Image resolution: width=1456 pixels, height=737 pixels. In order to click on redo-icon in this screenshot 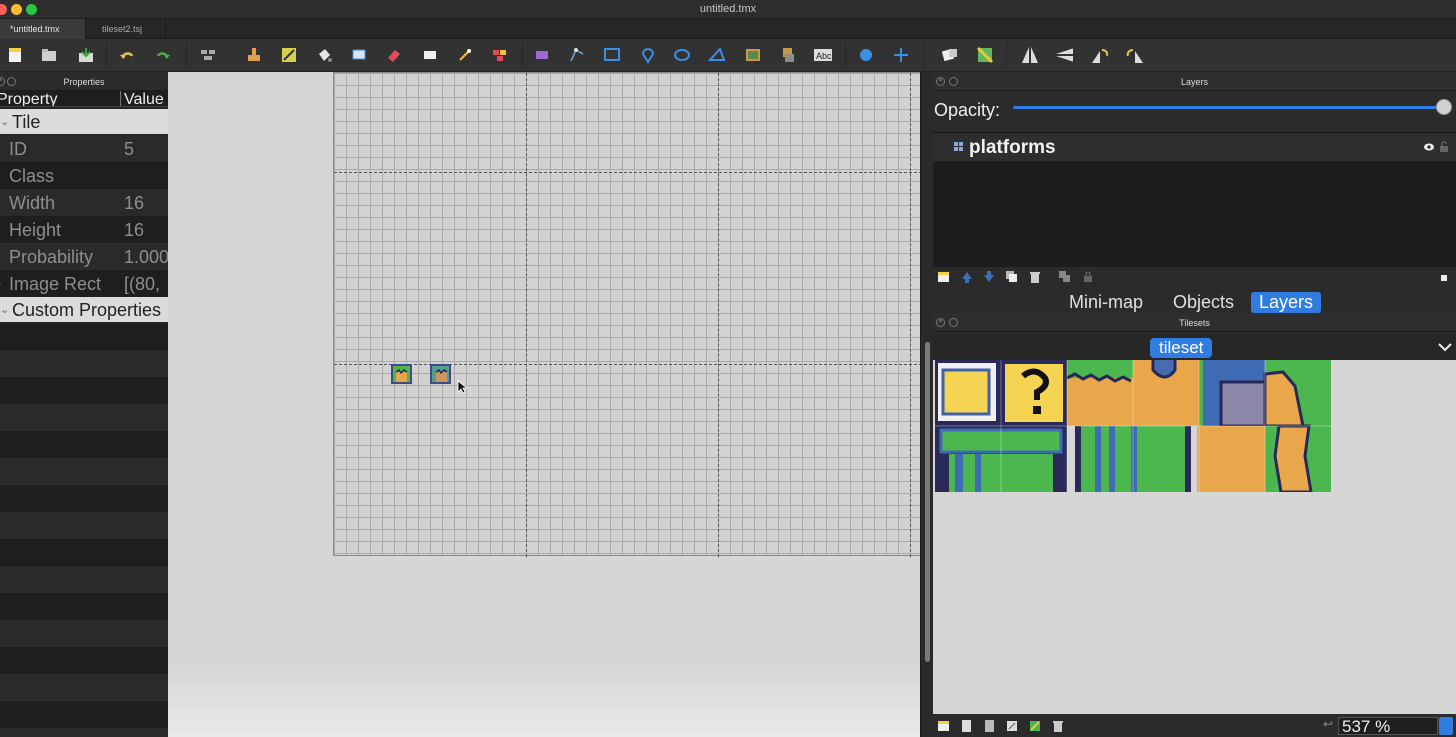, I will do `click(163, 55)`.